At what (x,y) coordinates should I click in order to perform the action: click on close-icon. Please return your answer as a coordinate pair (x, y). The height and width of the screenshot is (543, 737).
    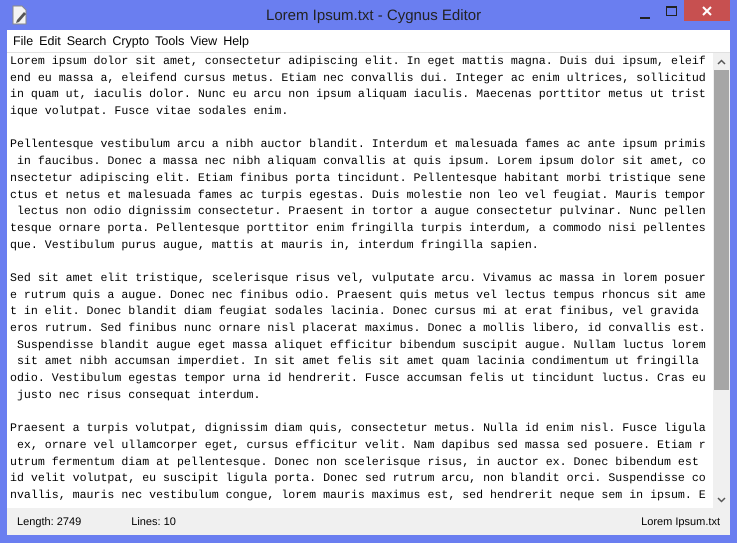
    Looking at the image, I should click on (707, 11).